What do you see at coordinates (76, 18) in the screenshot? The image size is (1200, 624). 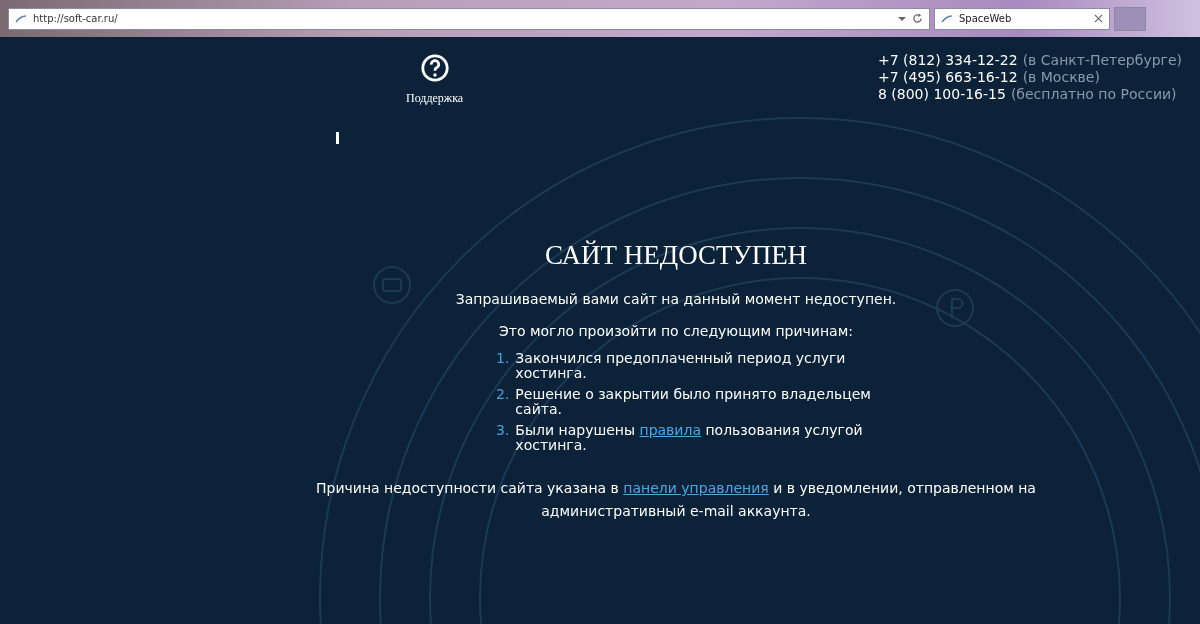 I see `url-text: http://soft-car.ru/` at bounding box center [76, 18].